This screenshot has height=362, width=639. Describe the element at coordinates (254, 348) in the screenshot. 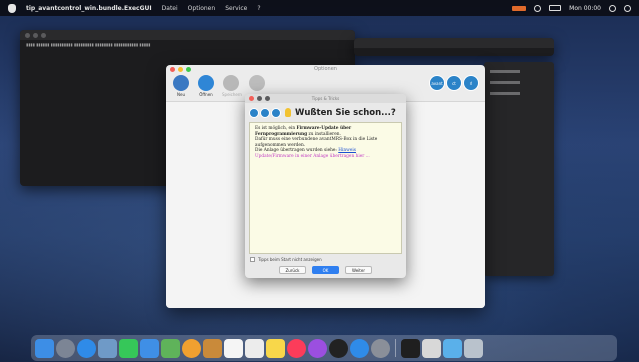

I see `reminders-icon` at that location.